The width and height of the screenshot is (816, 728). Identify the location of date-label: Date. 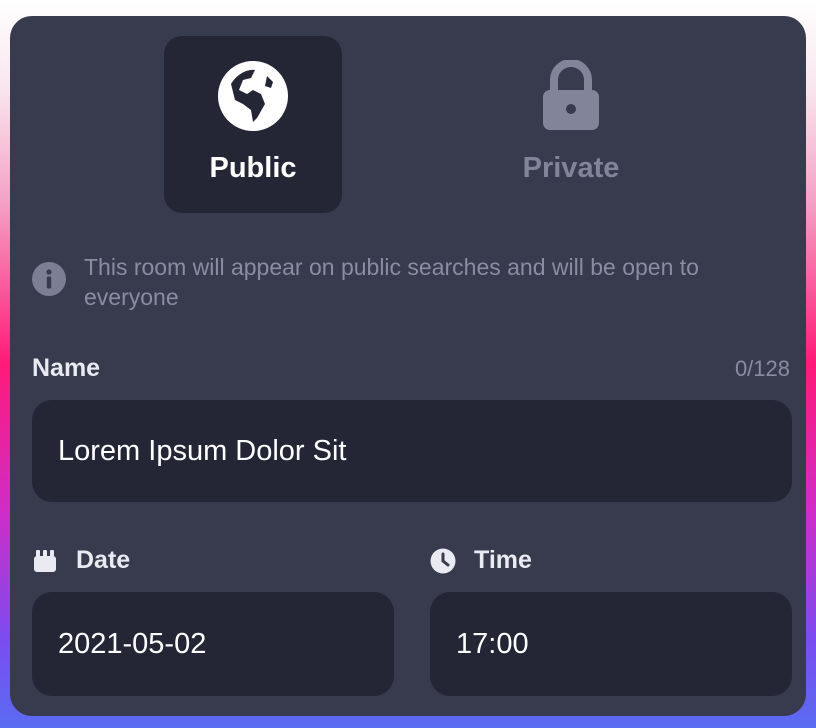
(103, 560).